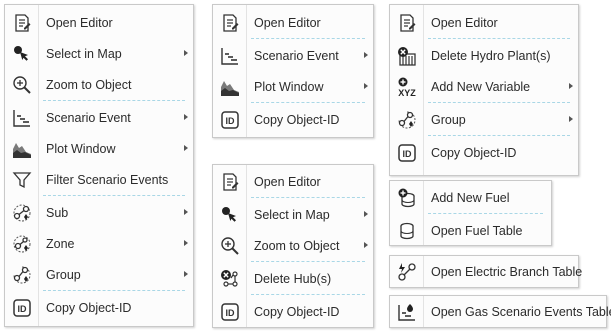 This screenshot has width=611, height=332. Describe the element at coordinates (407, 93) in the screenshot. I see `xyz-icon-text: XYZ` at that location.